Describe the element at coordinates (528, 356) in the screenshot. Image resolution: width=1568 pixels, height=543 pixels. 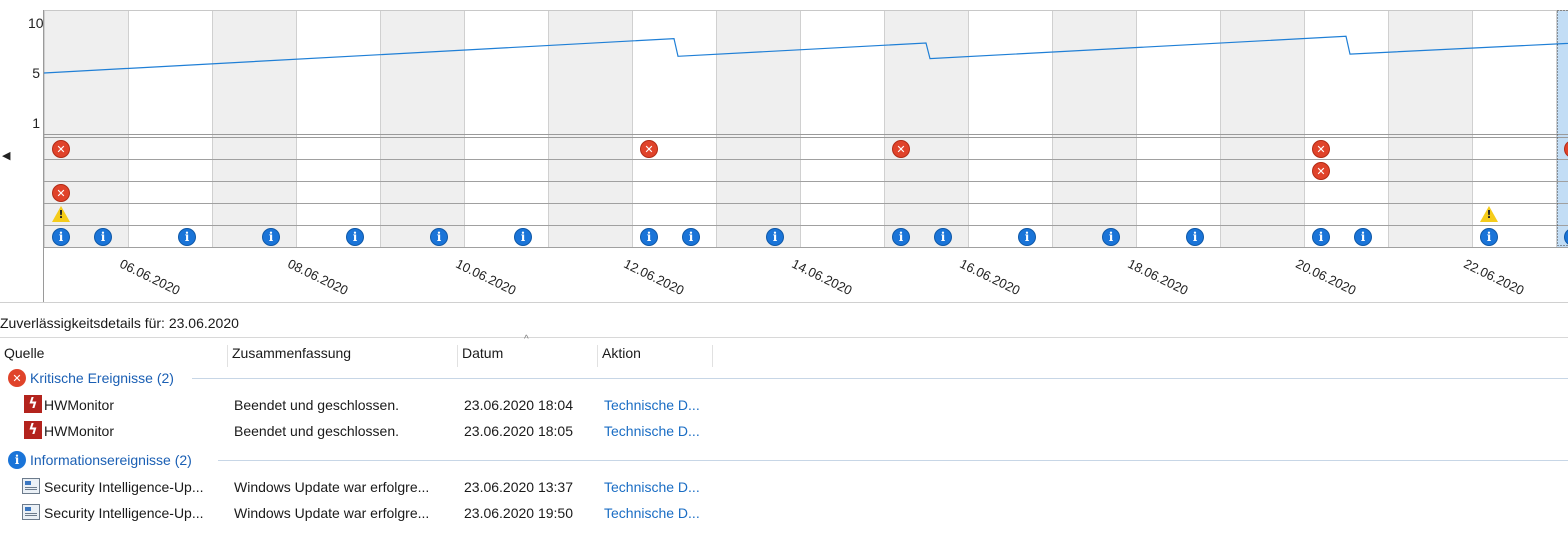
I see `column-header-date: Datum` at that location.